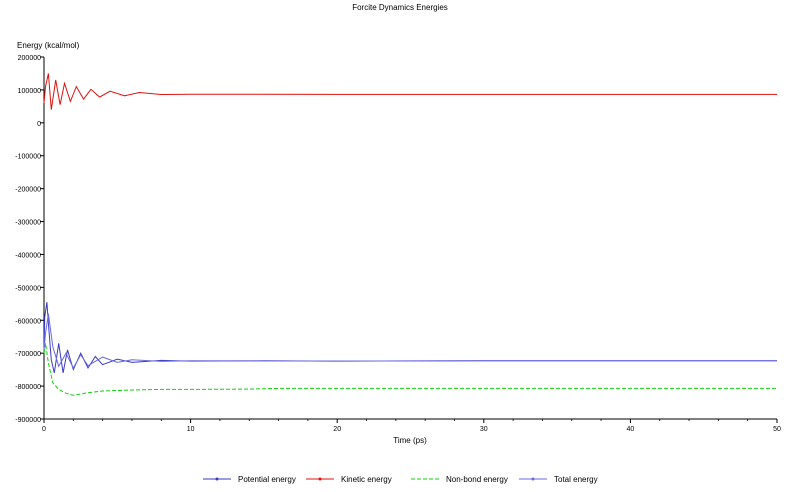  Describe the element at coordinates (337, 429) in the screenshot. I see `x-tick-label: 20` at that location.